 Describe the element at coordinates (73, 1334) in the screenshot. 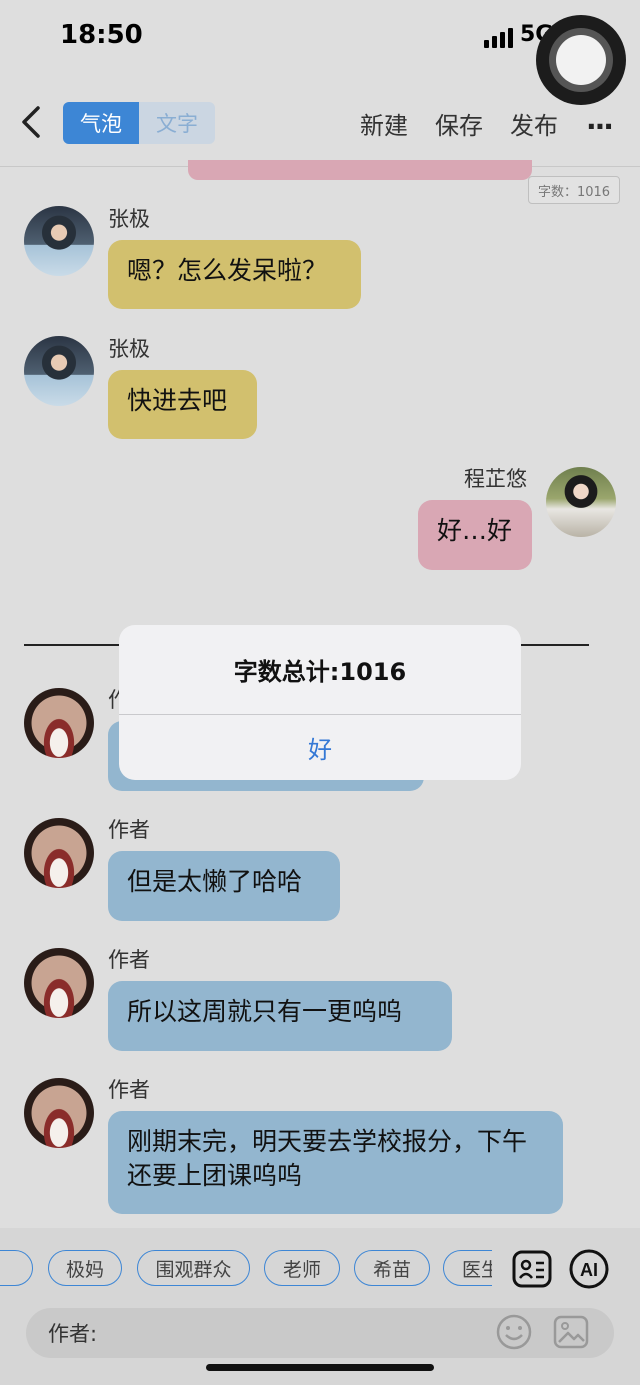

I see `input-speaker-label: 作者:` at that location.